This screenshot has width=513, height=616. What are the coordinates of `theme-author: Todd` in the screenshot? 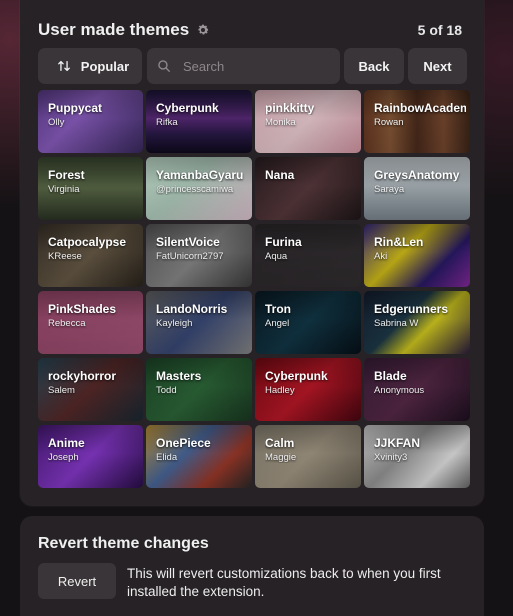 It's located at (166, 390).